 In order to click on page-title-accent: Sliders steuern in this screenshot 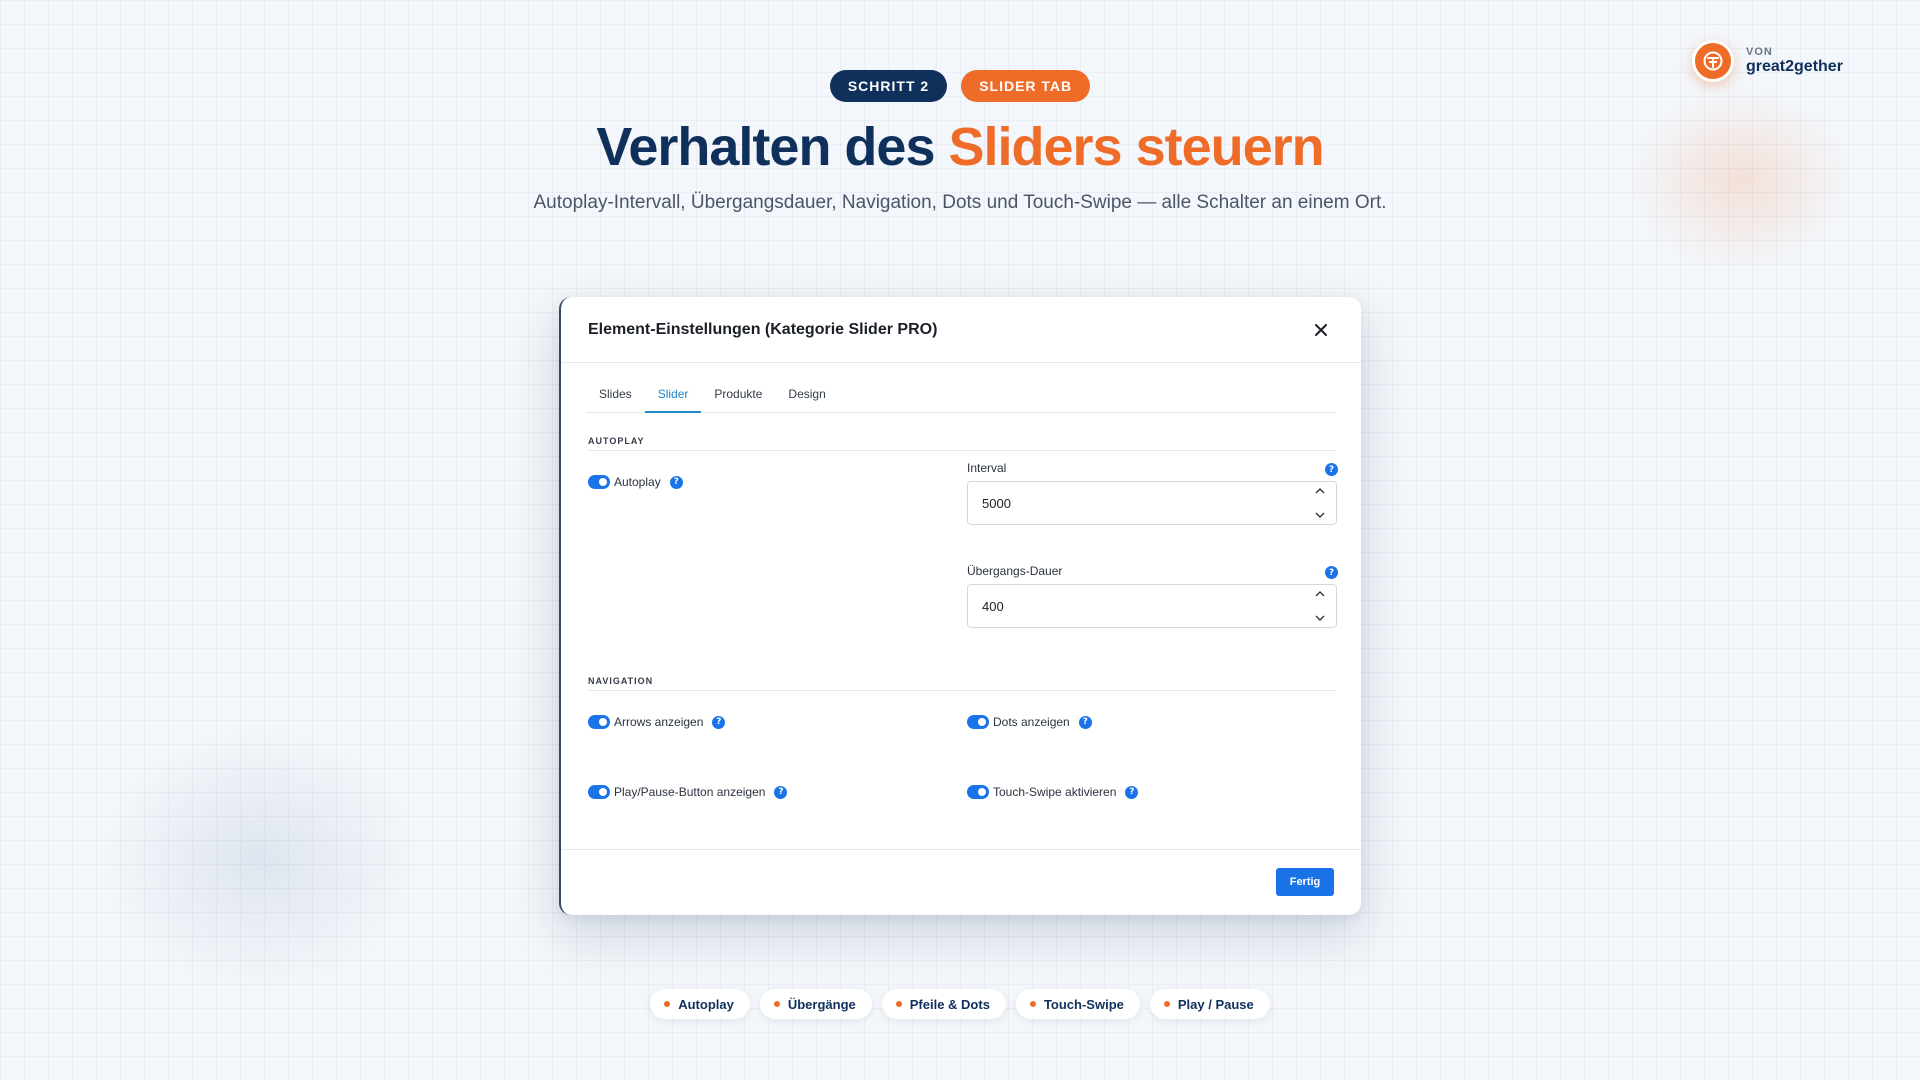, I will do `click(1136, 147)`.